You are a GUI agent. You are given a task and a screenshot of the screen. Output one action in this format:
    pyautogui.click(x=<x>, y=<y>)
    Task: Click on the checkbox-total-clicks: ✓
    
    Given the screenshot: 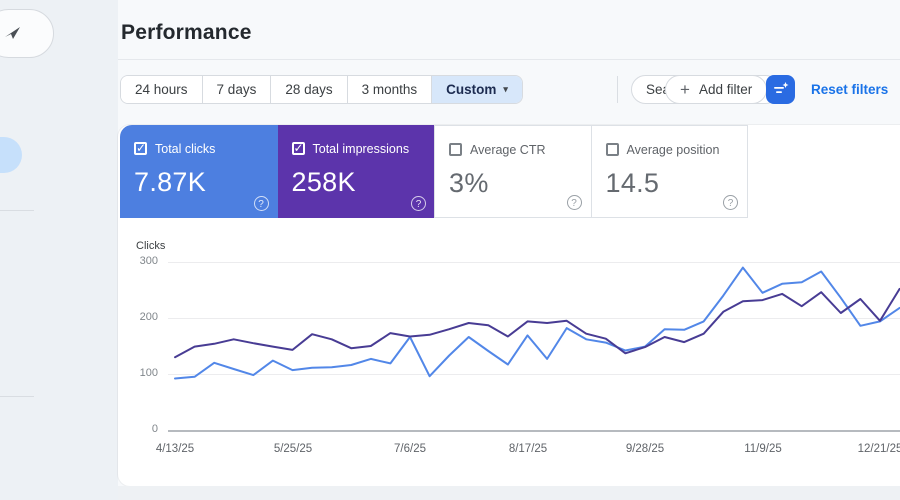 What is the action you would take?
    pyautogui.click(x=140, y=148)
    